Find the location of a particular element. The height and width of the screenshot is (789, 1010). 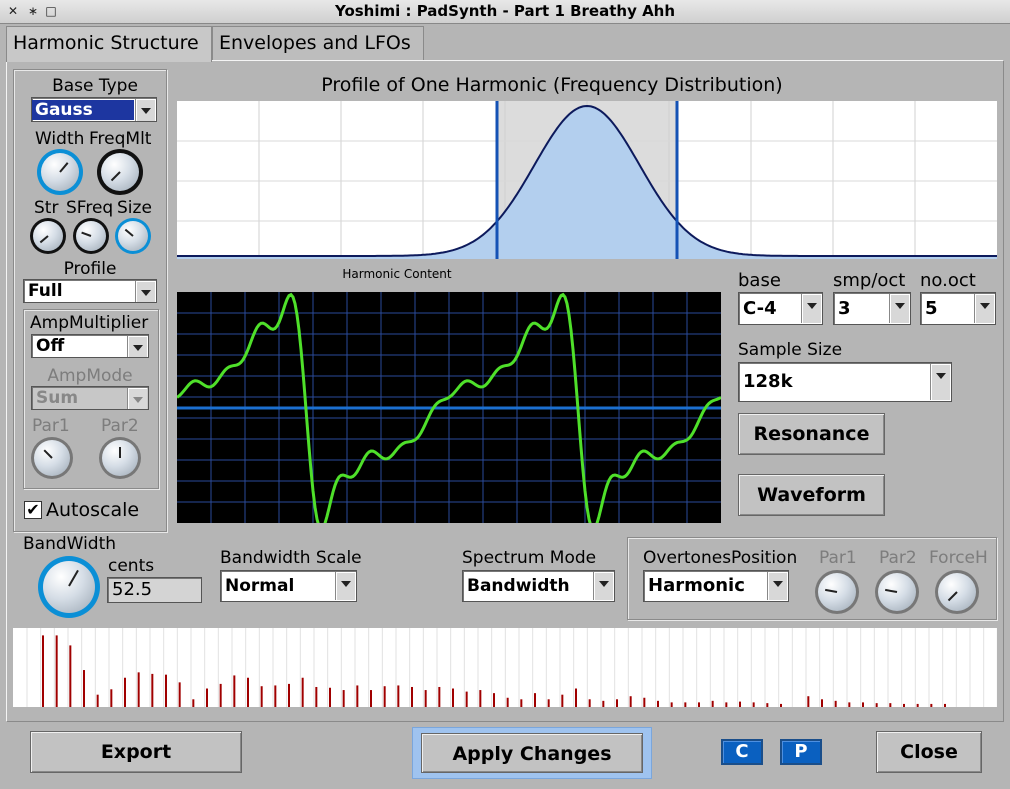

amp-par1-label: Par1 is located at coordinates (51, 426).